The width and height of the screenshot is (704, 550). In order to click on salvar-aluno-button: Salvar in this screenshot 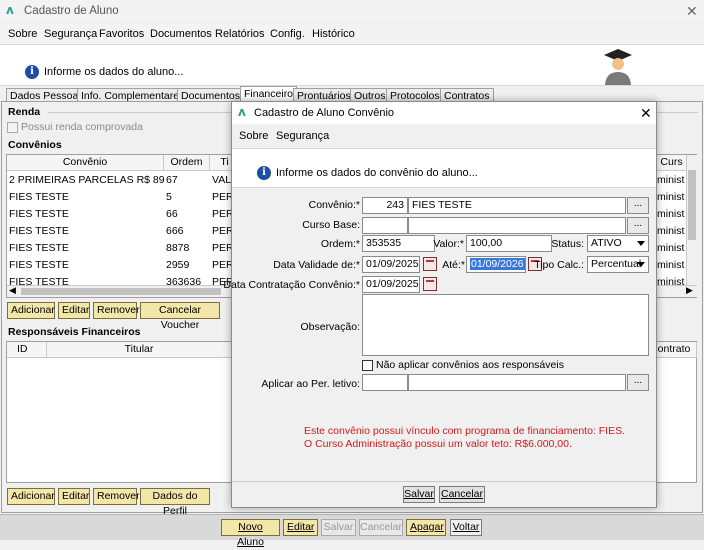, I will do `click(338, 527)`.